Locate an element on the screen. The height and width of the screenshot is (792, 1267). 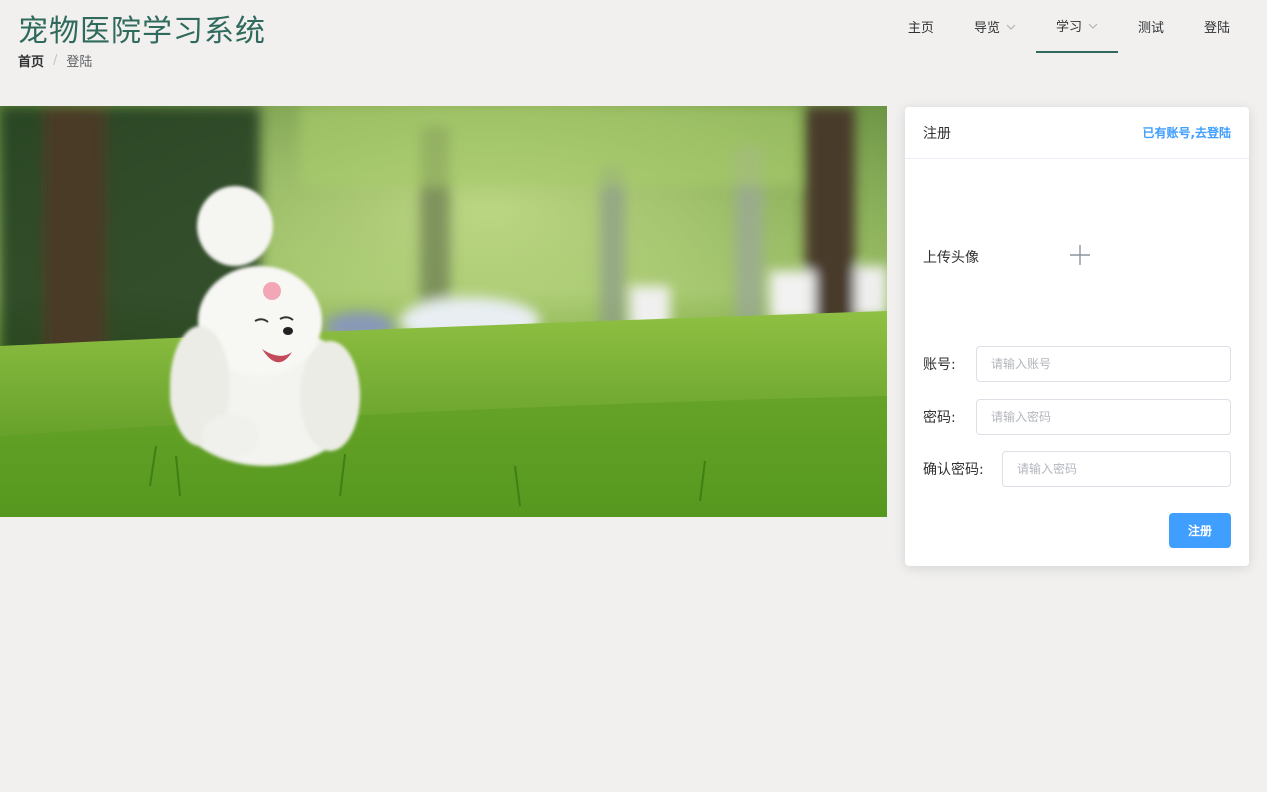
nav-item-label: 测试 is located at coordinates (1150, 28).